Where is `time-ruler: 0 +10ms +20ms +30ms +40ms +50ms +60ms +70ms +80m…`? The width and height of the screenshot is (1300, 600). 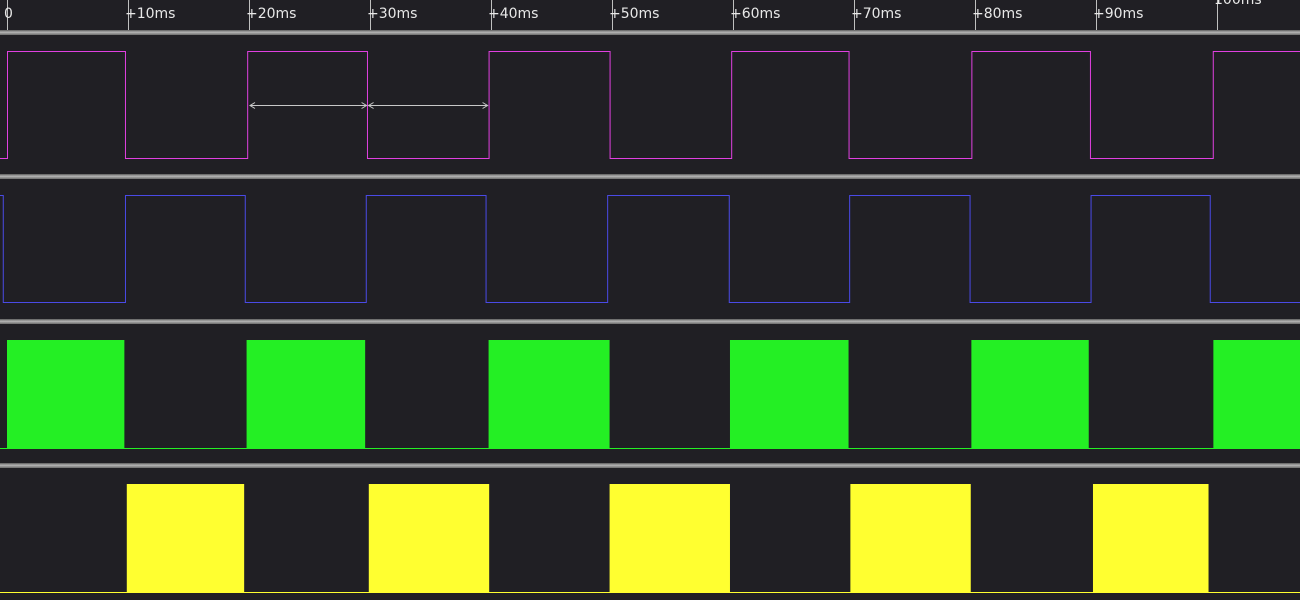 time-ruler: 0 +10ms +20ms +30ms +40ms +50ms +60ms +70ms +80m… is located at coordinates (650, 16).